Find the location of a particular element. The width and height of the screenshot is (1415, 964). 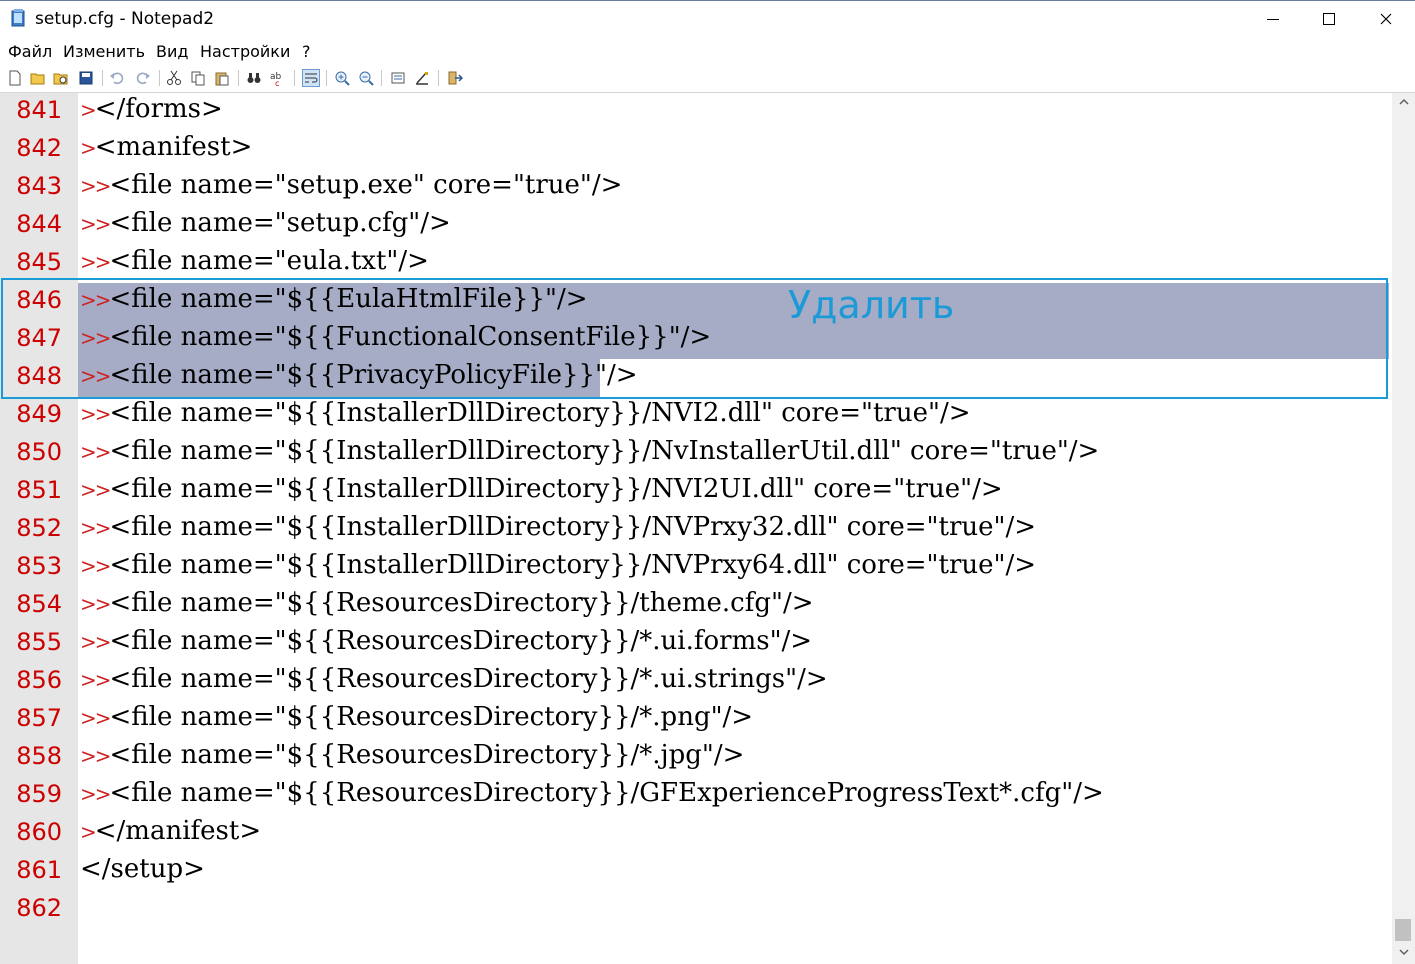

scroll-thumb is located at coordinates (1403, 930).